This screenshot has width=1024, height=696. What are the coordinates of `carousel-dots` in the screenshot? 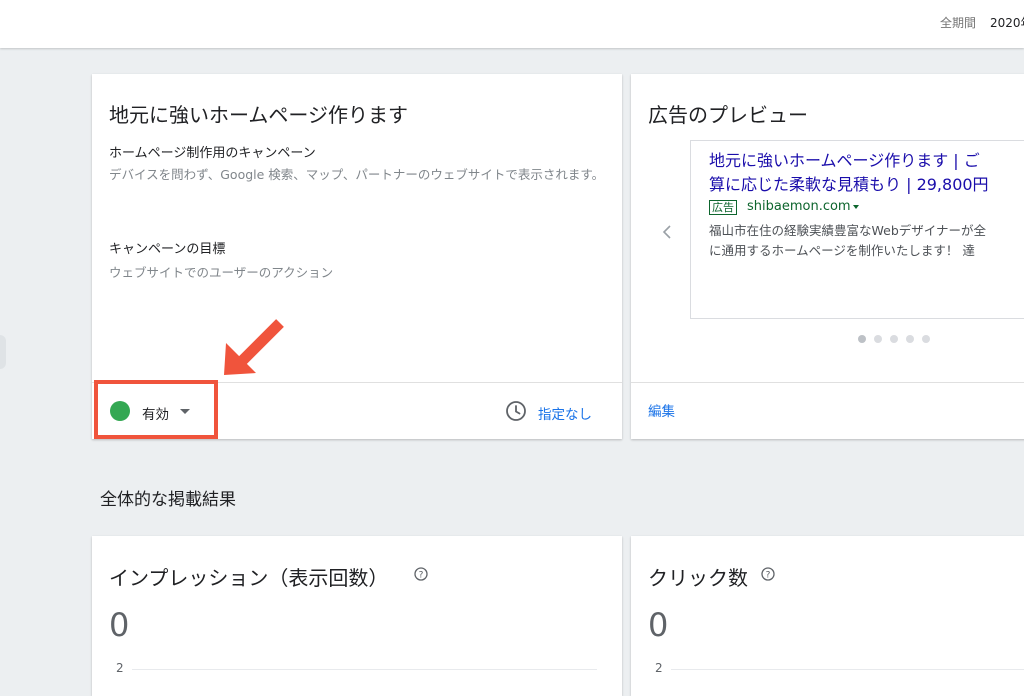 It's located at (894, 339).